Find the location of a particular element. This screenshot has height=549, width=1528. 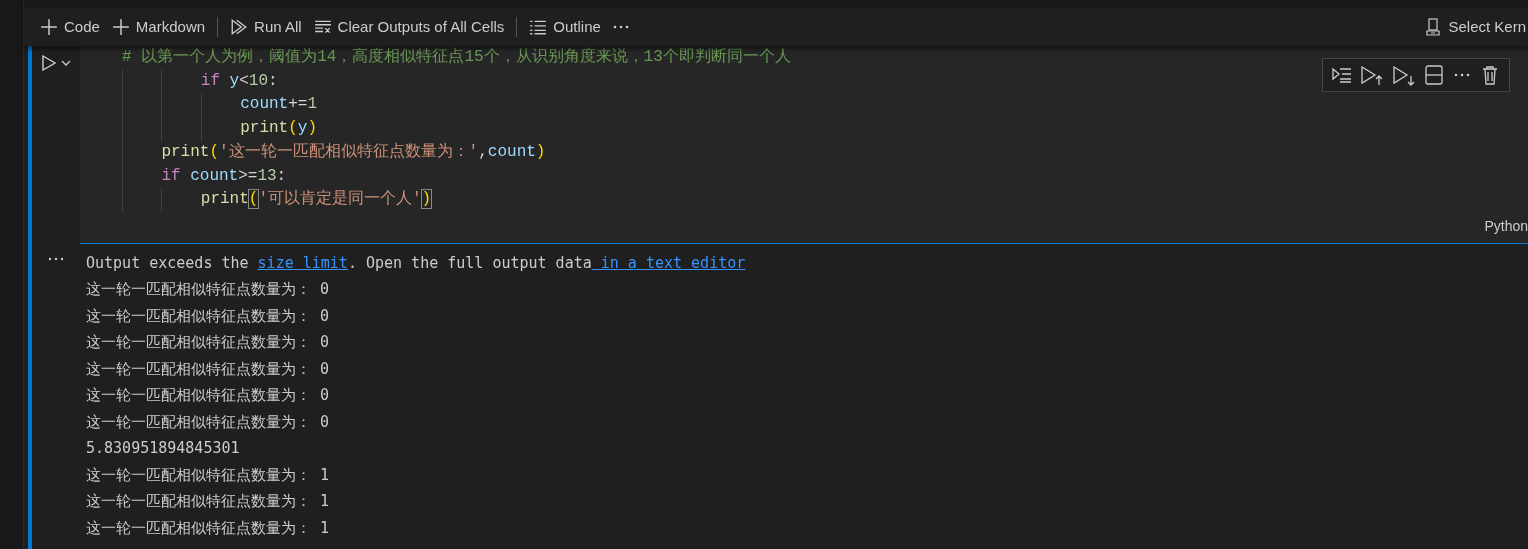

output-line: 5.830951894845301 is located at coordinates (163, 449).